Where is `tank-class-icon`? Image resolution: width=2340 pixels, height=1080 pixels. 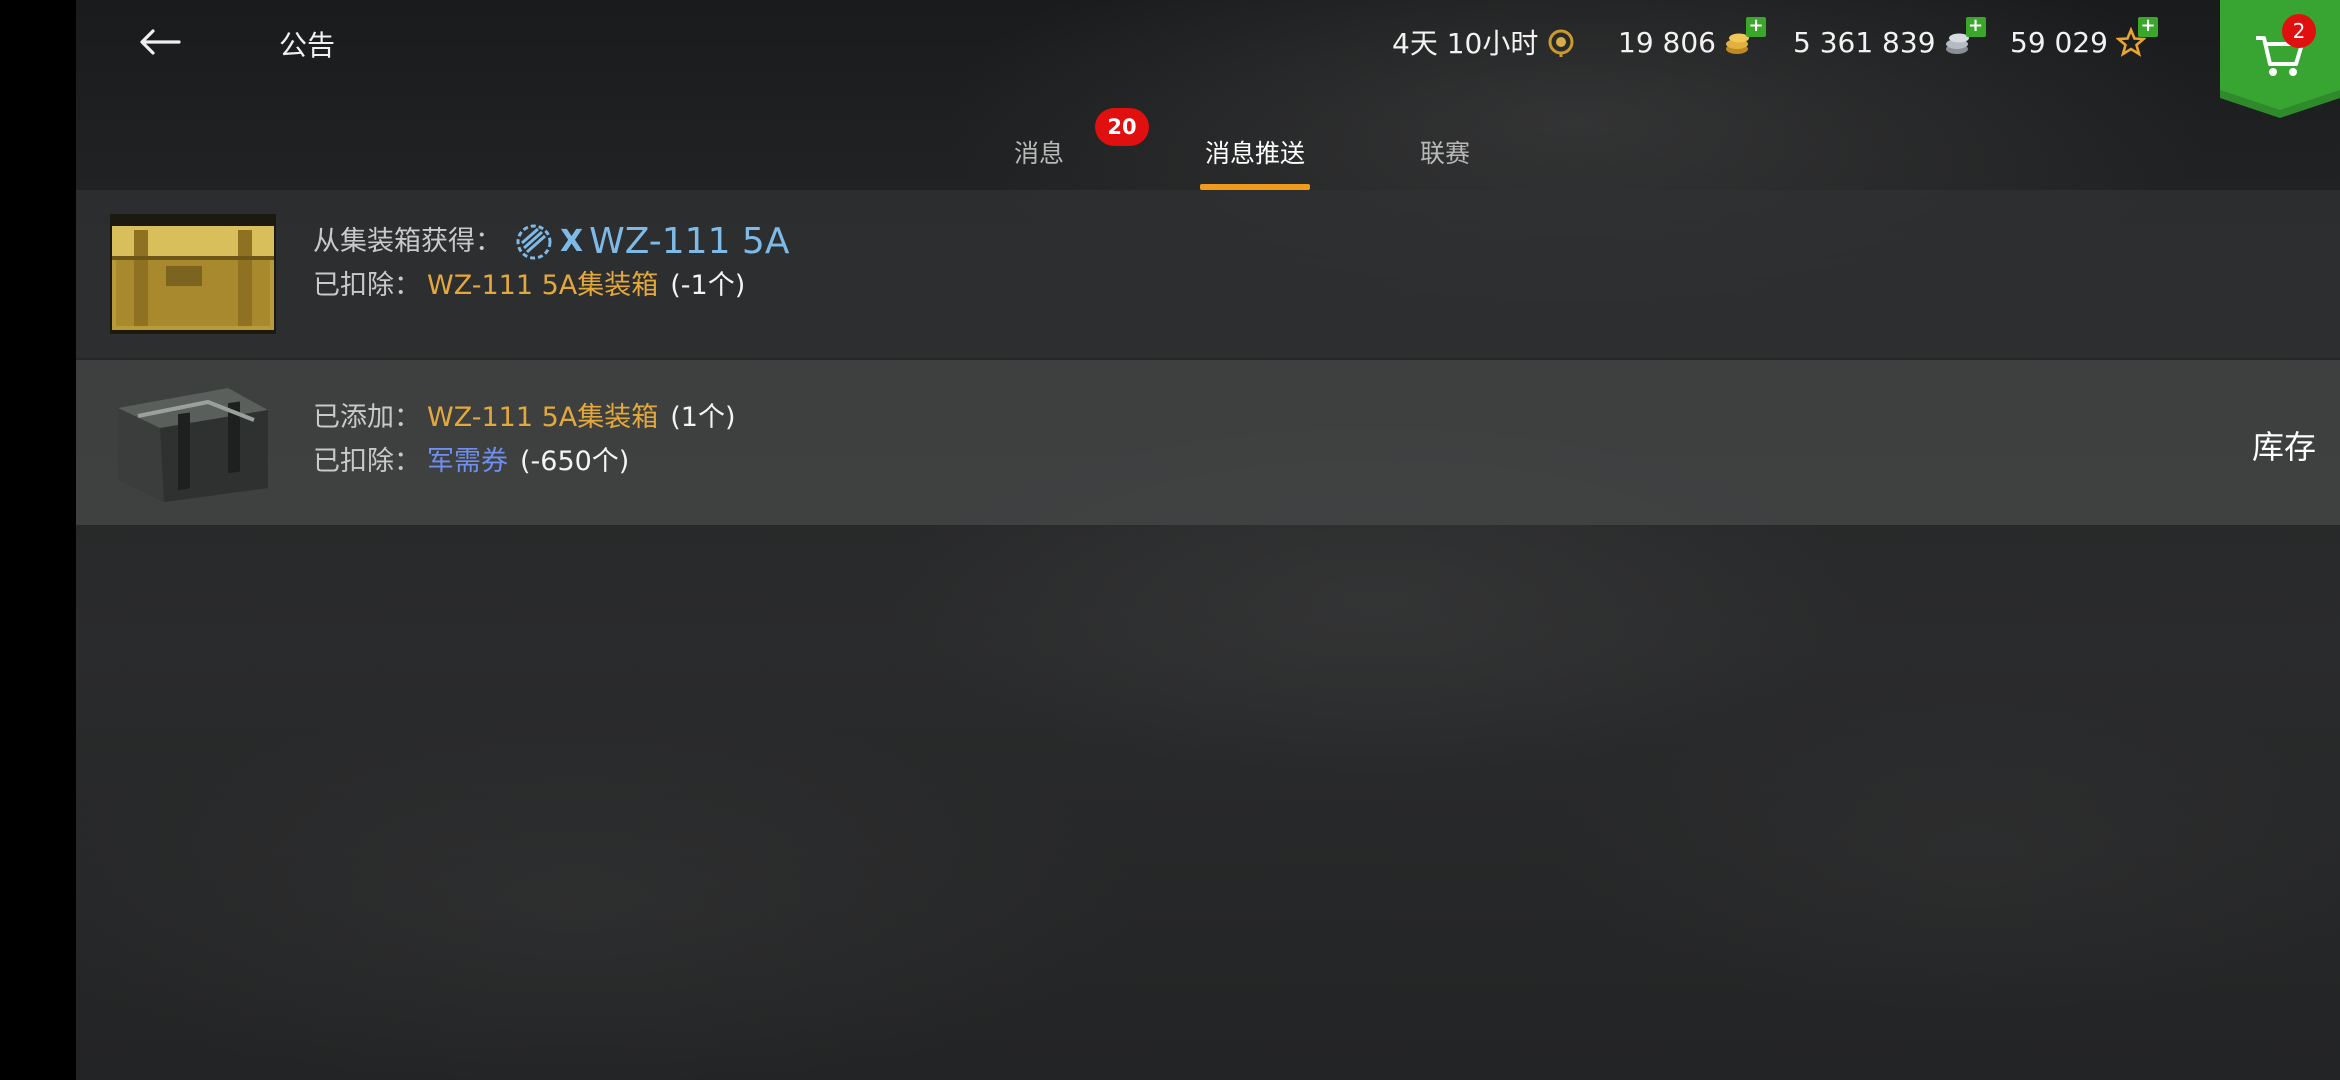 tank-class-icon is located at coordinates (534, 242).